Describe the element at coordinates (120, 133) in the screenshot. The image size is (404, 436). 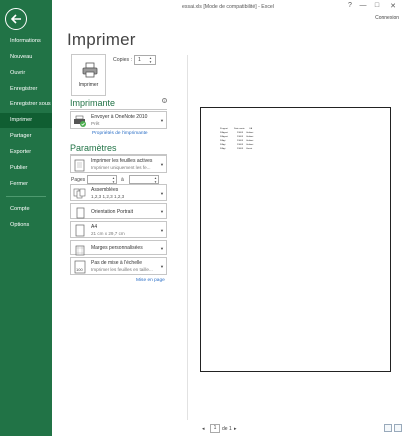
I see `printer-properties-link: Propriétés de l'imprimante` at that location.